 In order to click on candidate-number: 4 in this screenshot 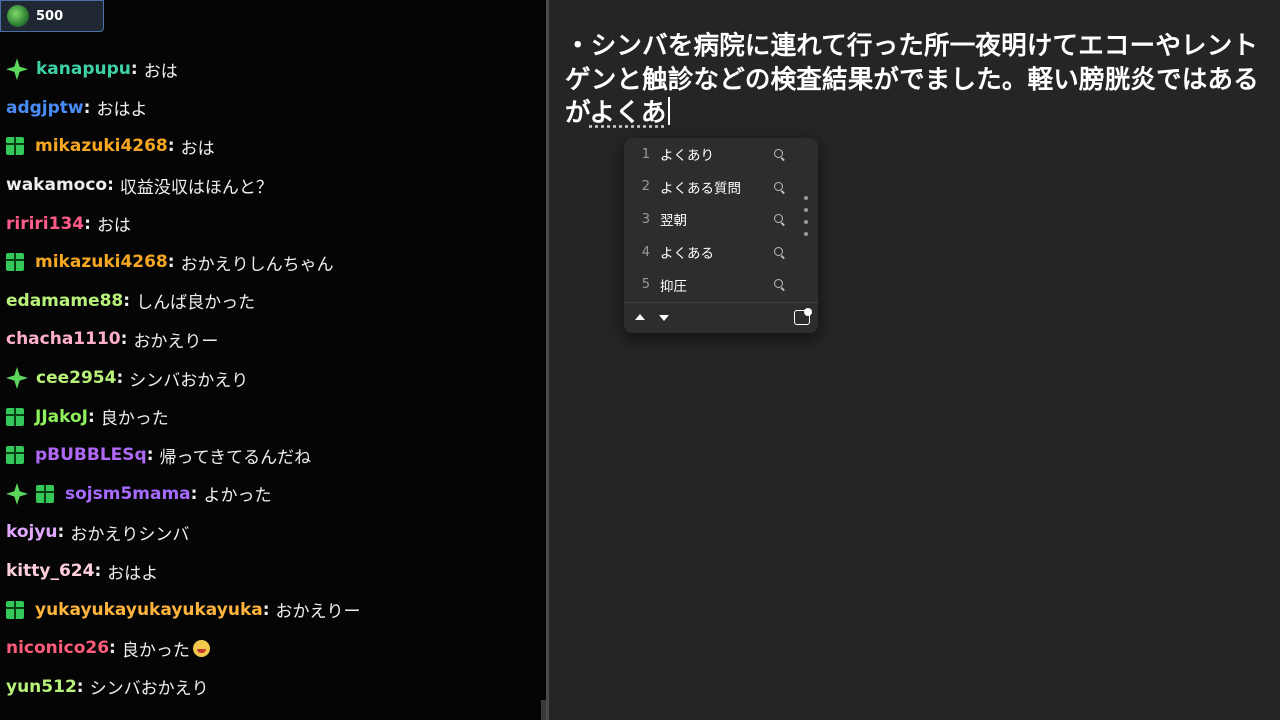, I will do `click(645, 252)`.